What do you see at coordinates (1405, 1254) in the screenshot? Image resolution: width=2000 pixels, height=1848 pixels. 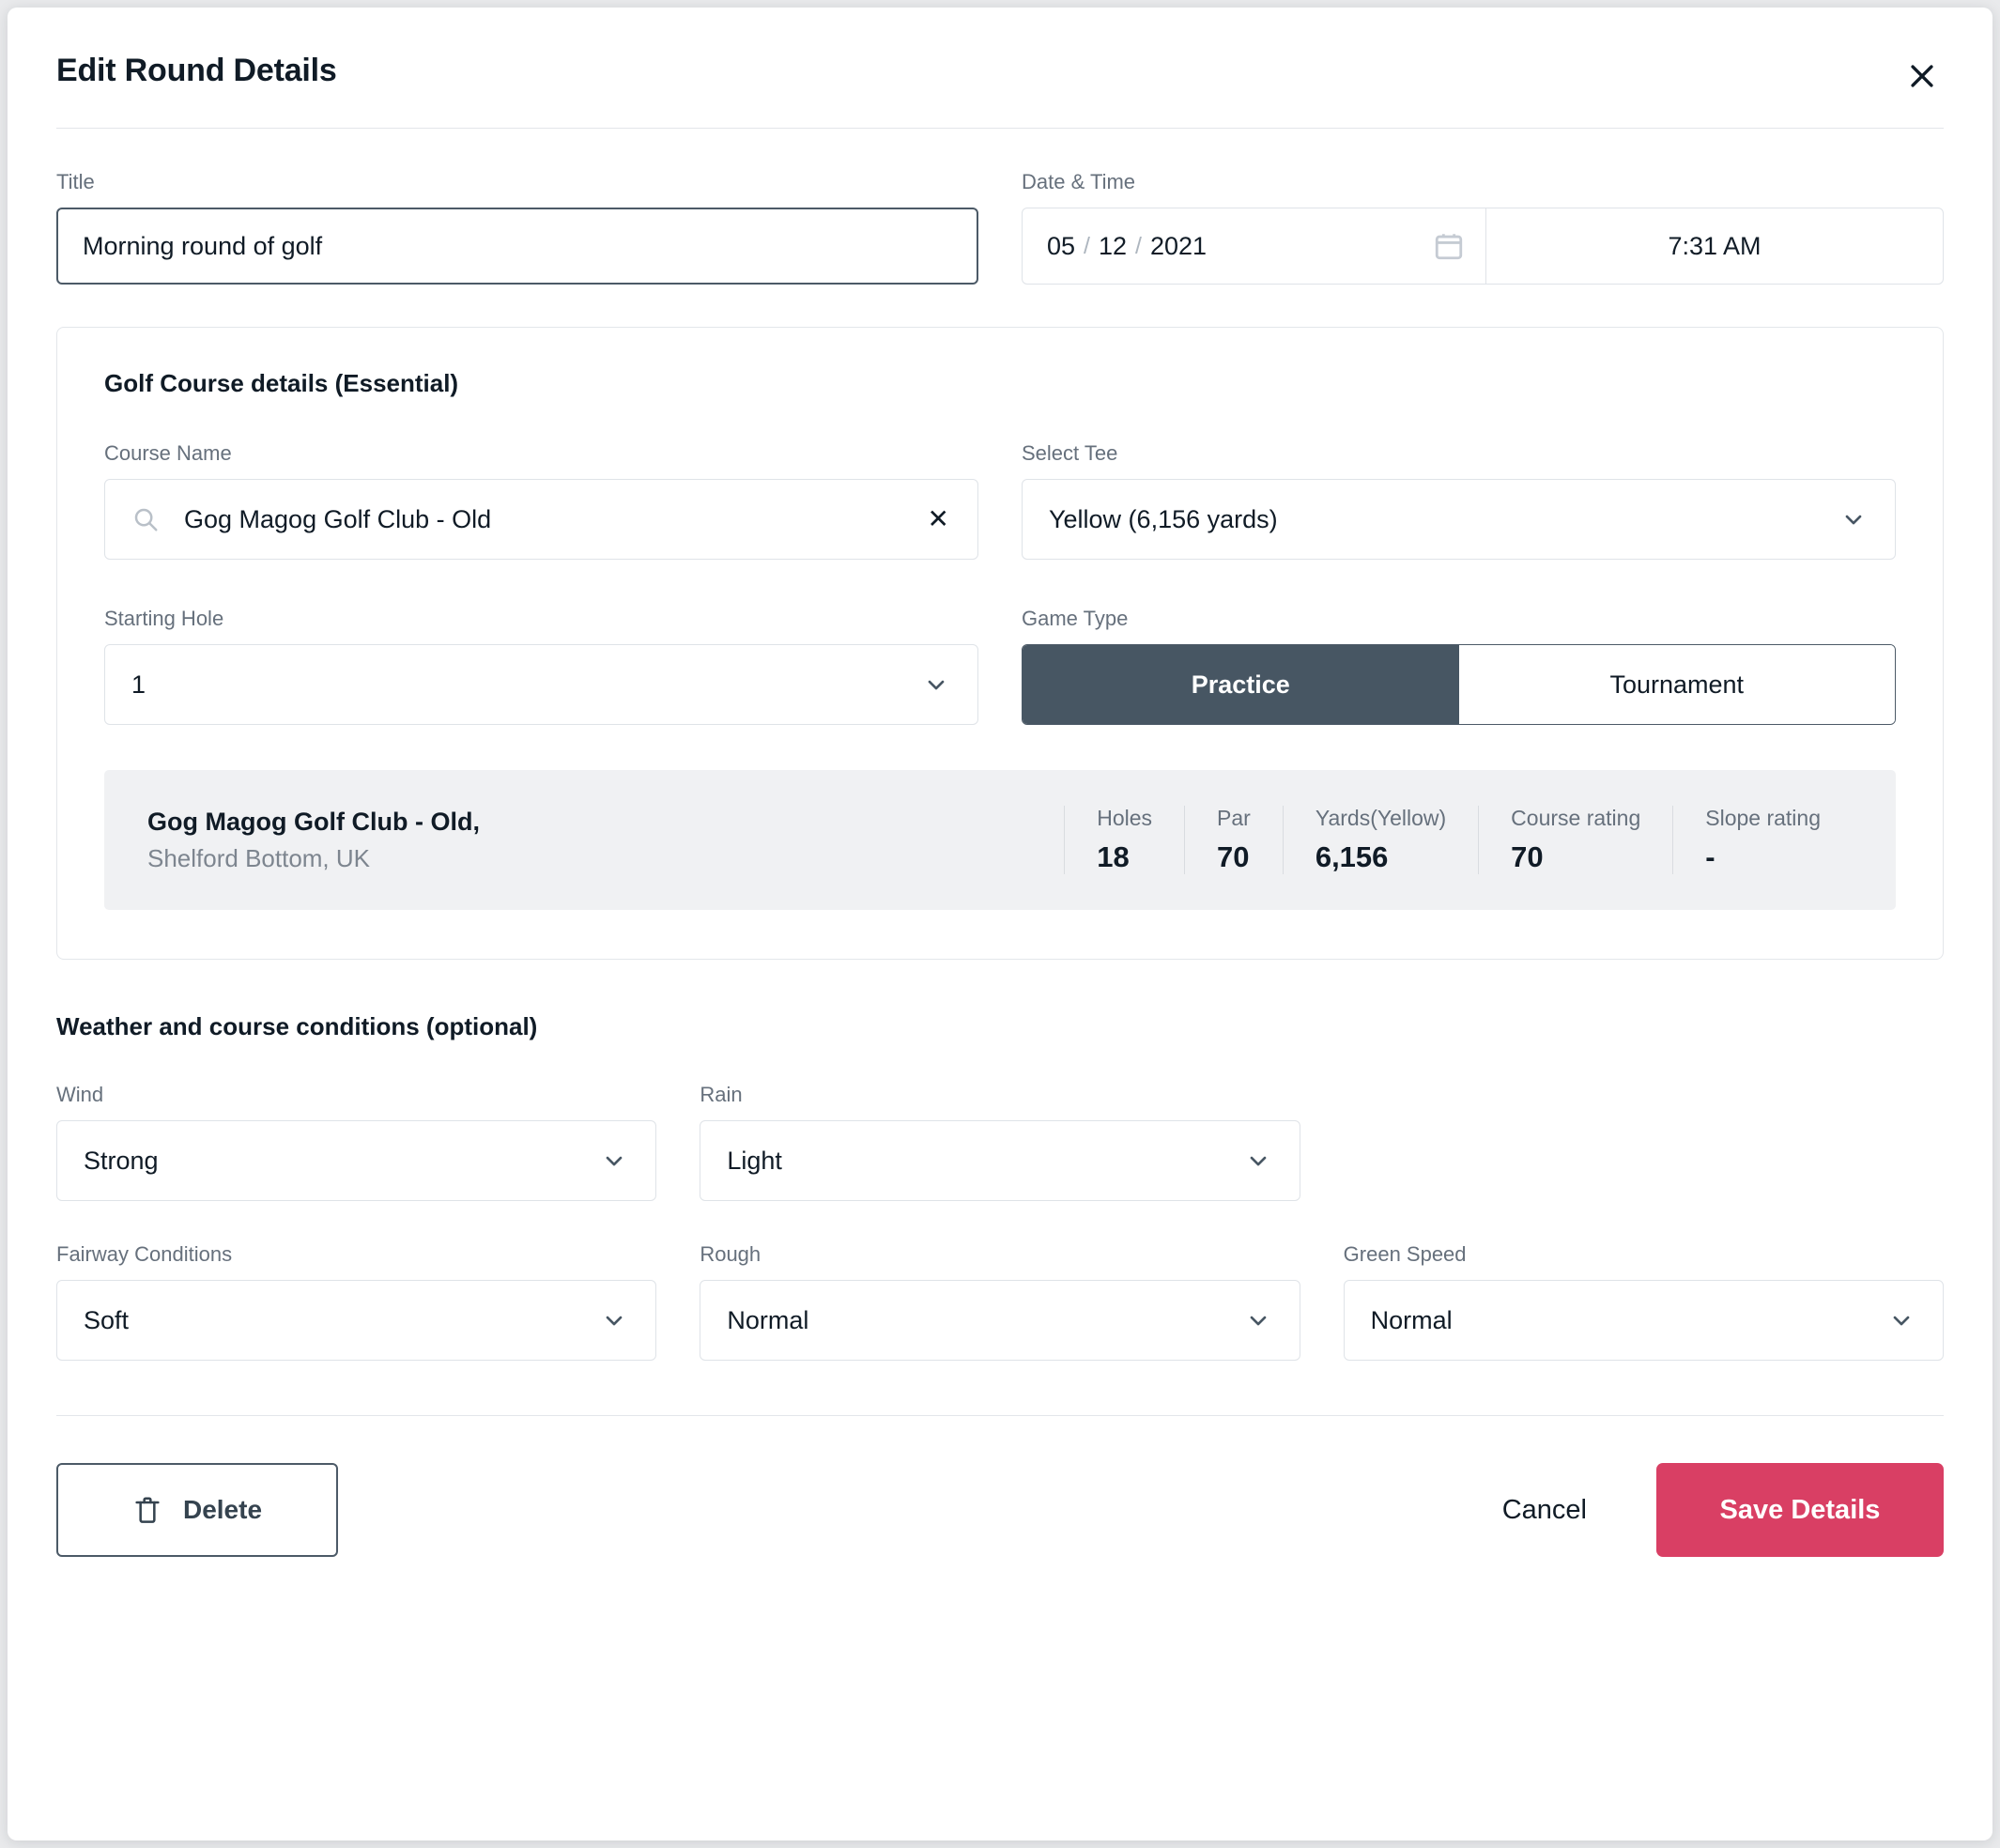 I see `green-speed-label: Green Speed` at bounding box center [1405, 1254].